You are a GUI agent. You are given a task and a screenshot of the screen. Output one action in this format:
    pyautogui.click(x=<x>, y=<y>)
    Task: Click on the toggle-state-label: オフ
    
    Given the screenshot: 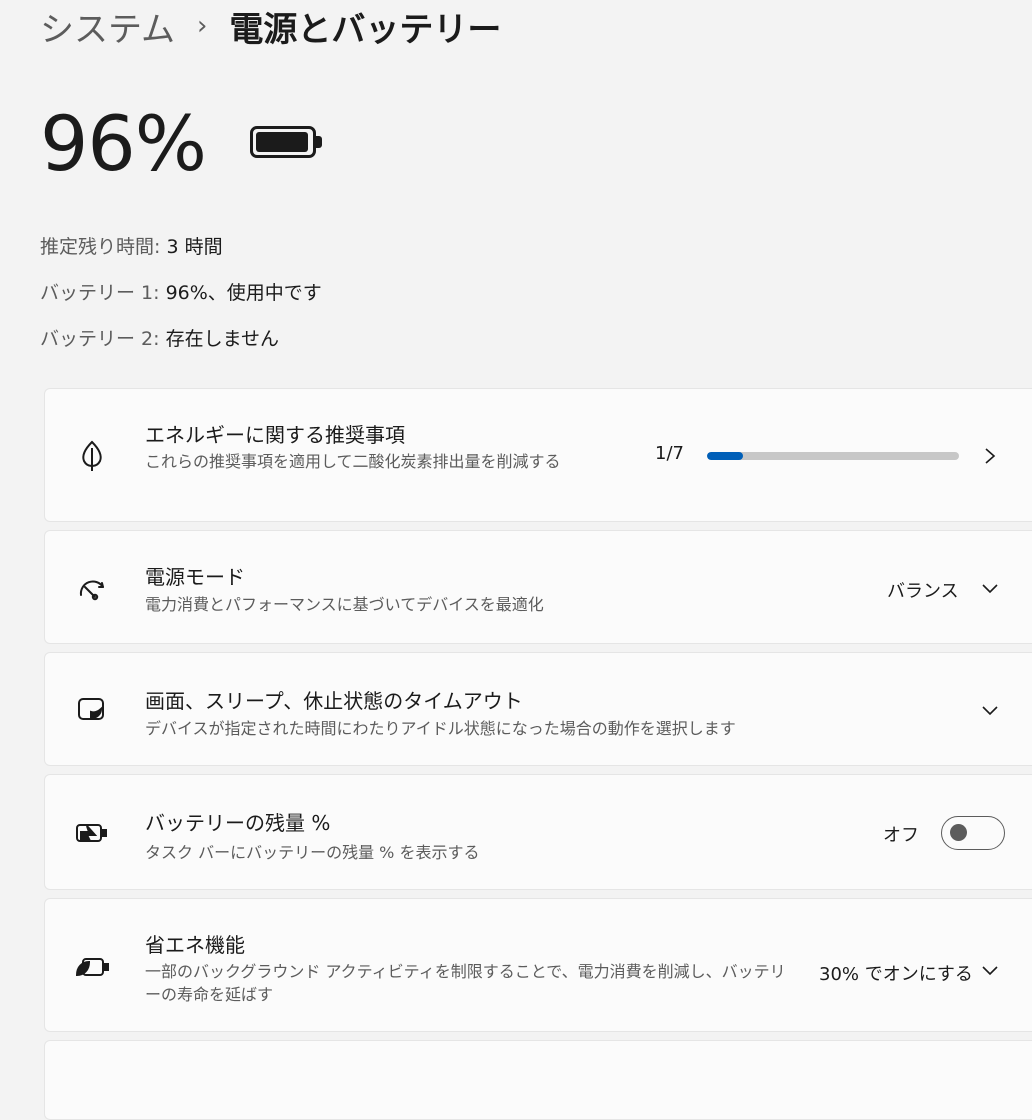 What is the action you would take?
    pyautogui.click(x=901, y=835)
    